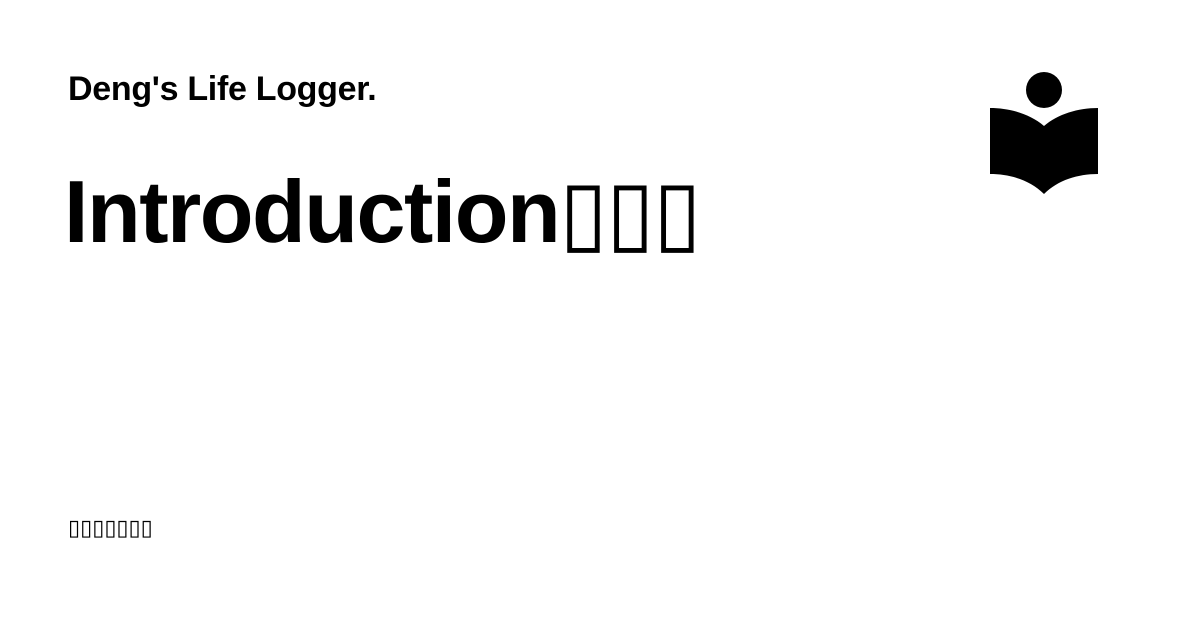  I want to click on reader-book-icon, so click(1044, 133).